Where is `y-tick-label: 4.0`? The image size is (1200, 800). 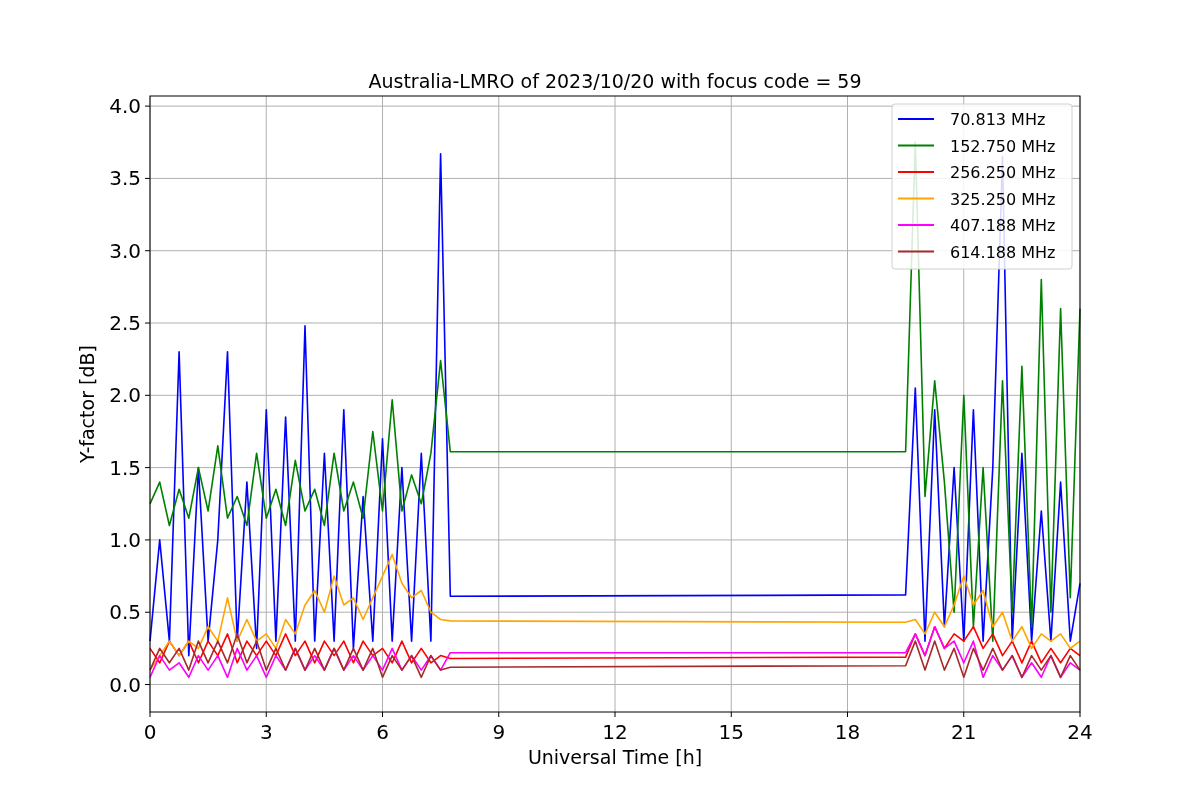
y-tick-label: 4.0 is located at coordinates (125, 106).